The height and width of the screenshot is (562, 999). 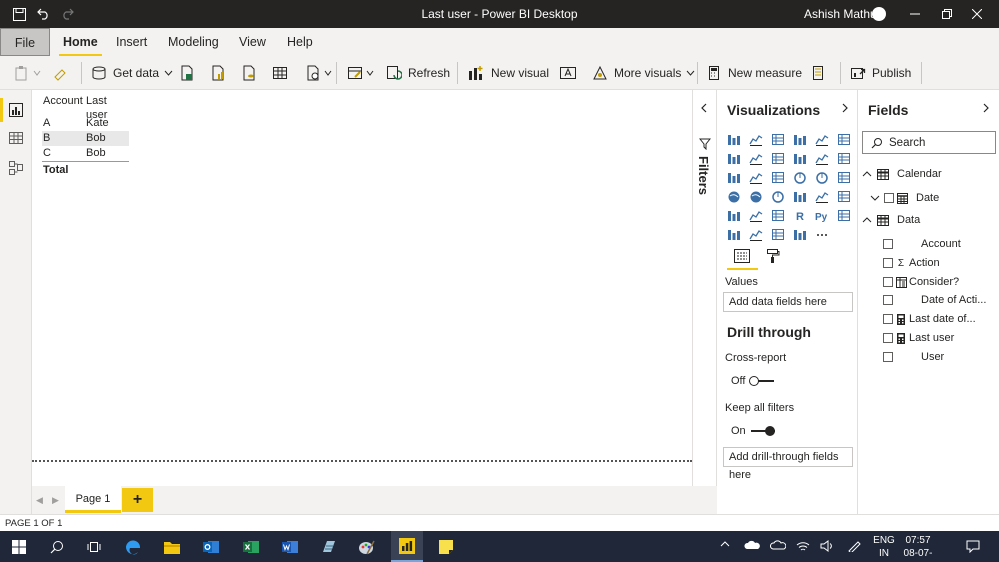 I want to click on search-icon, so click(x=57, y=547).